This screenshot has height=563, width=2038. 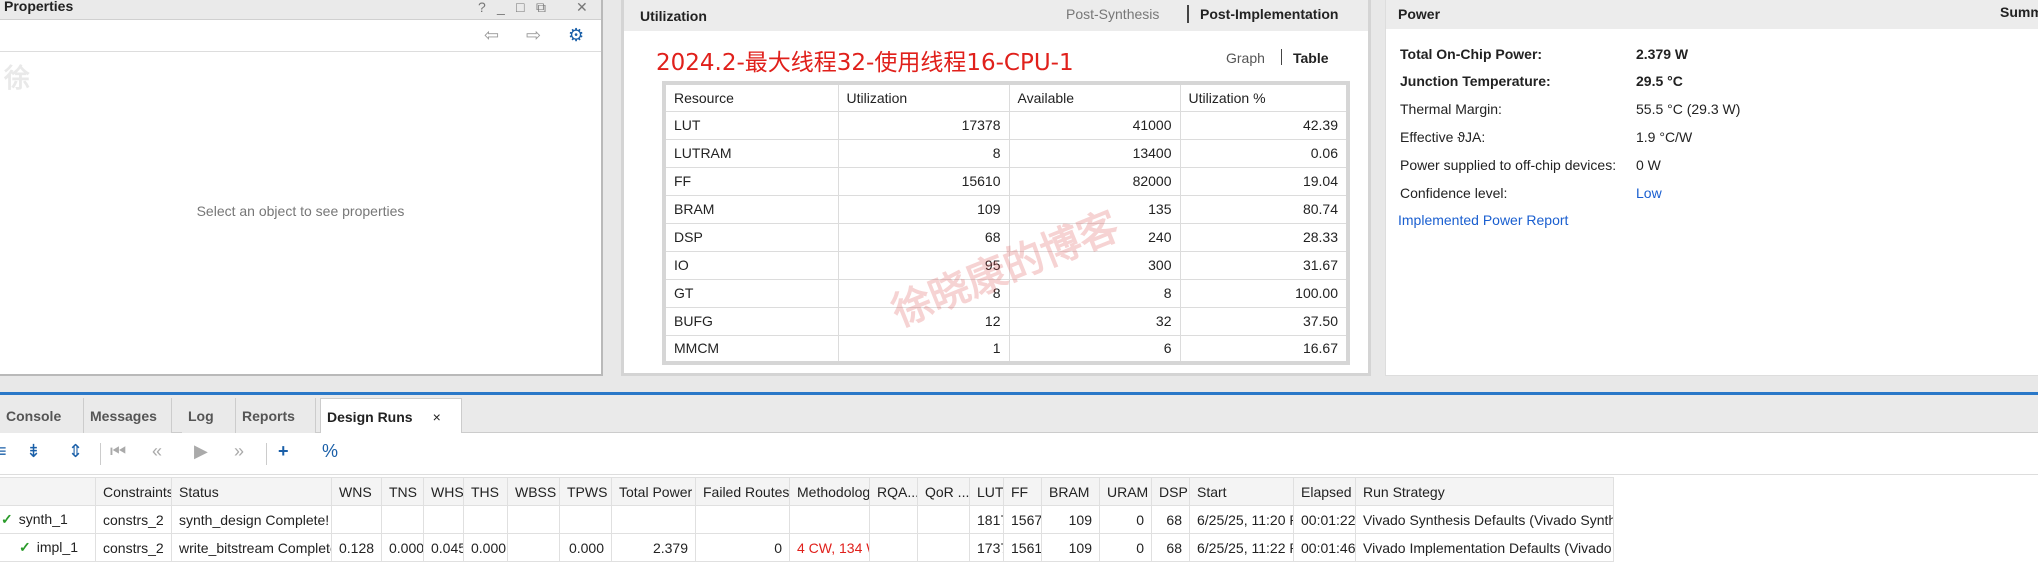 I want to click on gear-icon: ⚙, so click(x=576, y=35).